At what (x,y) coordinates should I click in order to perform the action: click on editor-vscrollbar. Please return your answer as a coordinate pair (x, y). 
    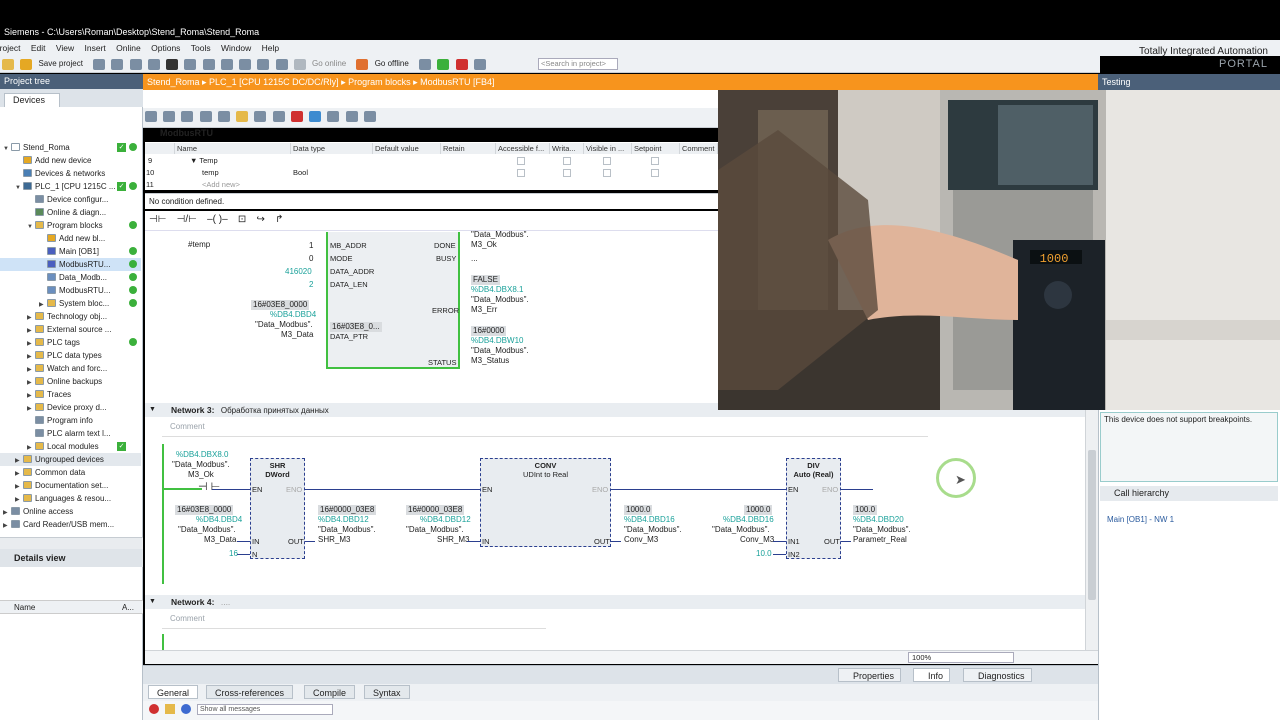
    Looking at the image, I should click on (1091, 536).